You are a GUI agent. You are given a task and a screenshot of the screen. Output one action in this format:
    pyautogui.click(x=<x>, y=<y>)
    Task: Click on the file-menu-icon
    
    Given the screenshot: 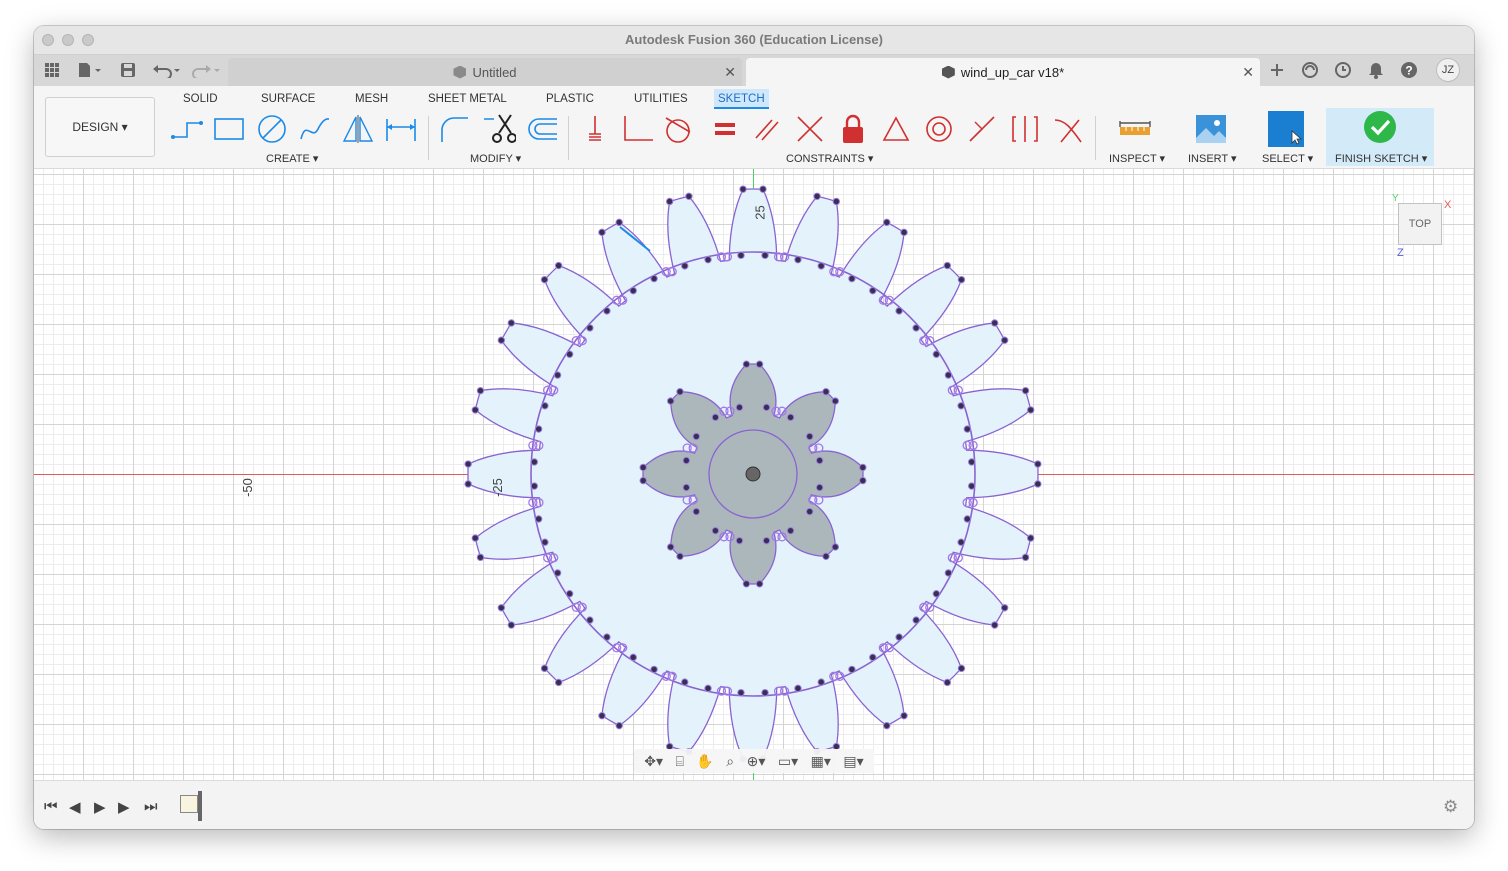 What is the action you would take?
    pyautogui.click(x=89, y=70)
    